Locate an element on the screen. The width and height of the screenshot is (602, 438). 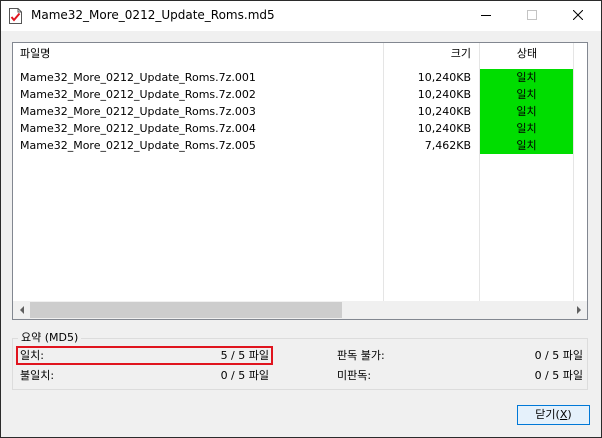
file-name: Mame32_More_0212_Update_Roms.7z.003 is located at coordinates (138, 111).